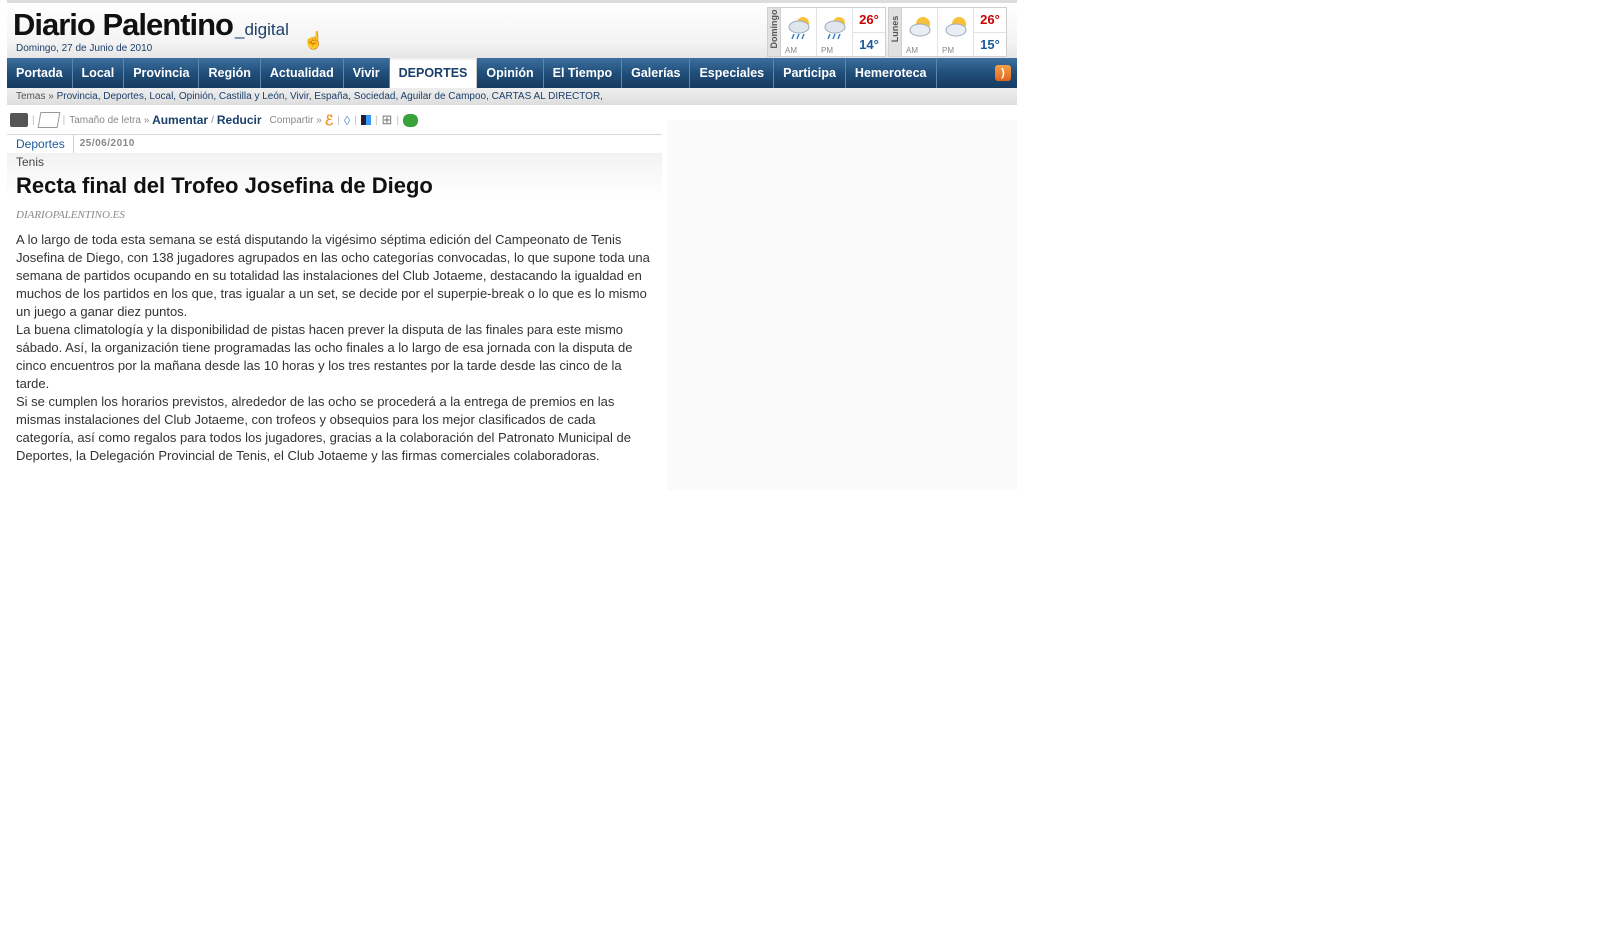 This screenshot has width=1617, height=948. Describe the element at coordinates (123, 24) in the screenshot. I see `logo-main: Diario Palentino` at that location.